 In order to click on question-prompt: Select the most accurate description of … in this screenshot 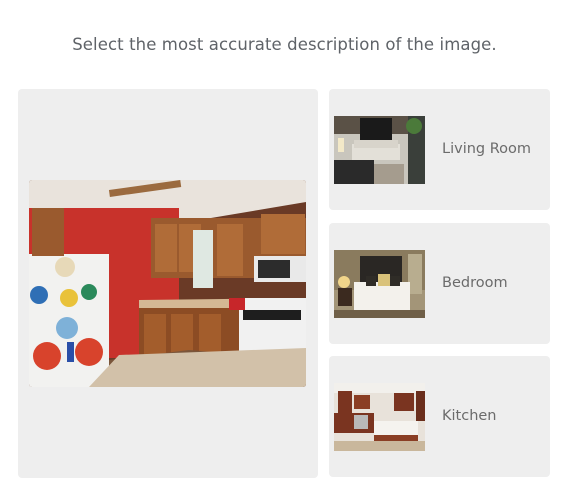, I will do `click(284, 44)`.